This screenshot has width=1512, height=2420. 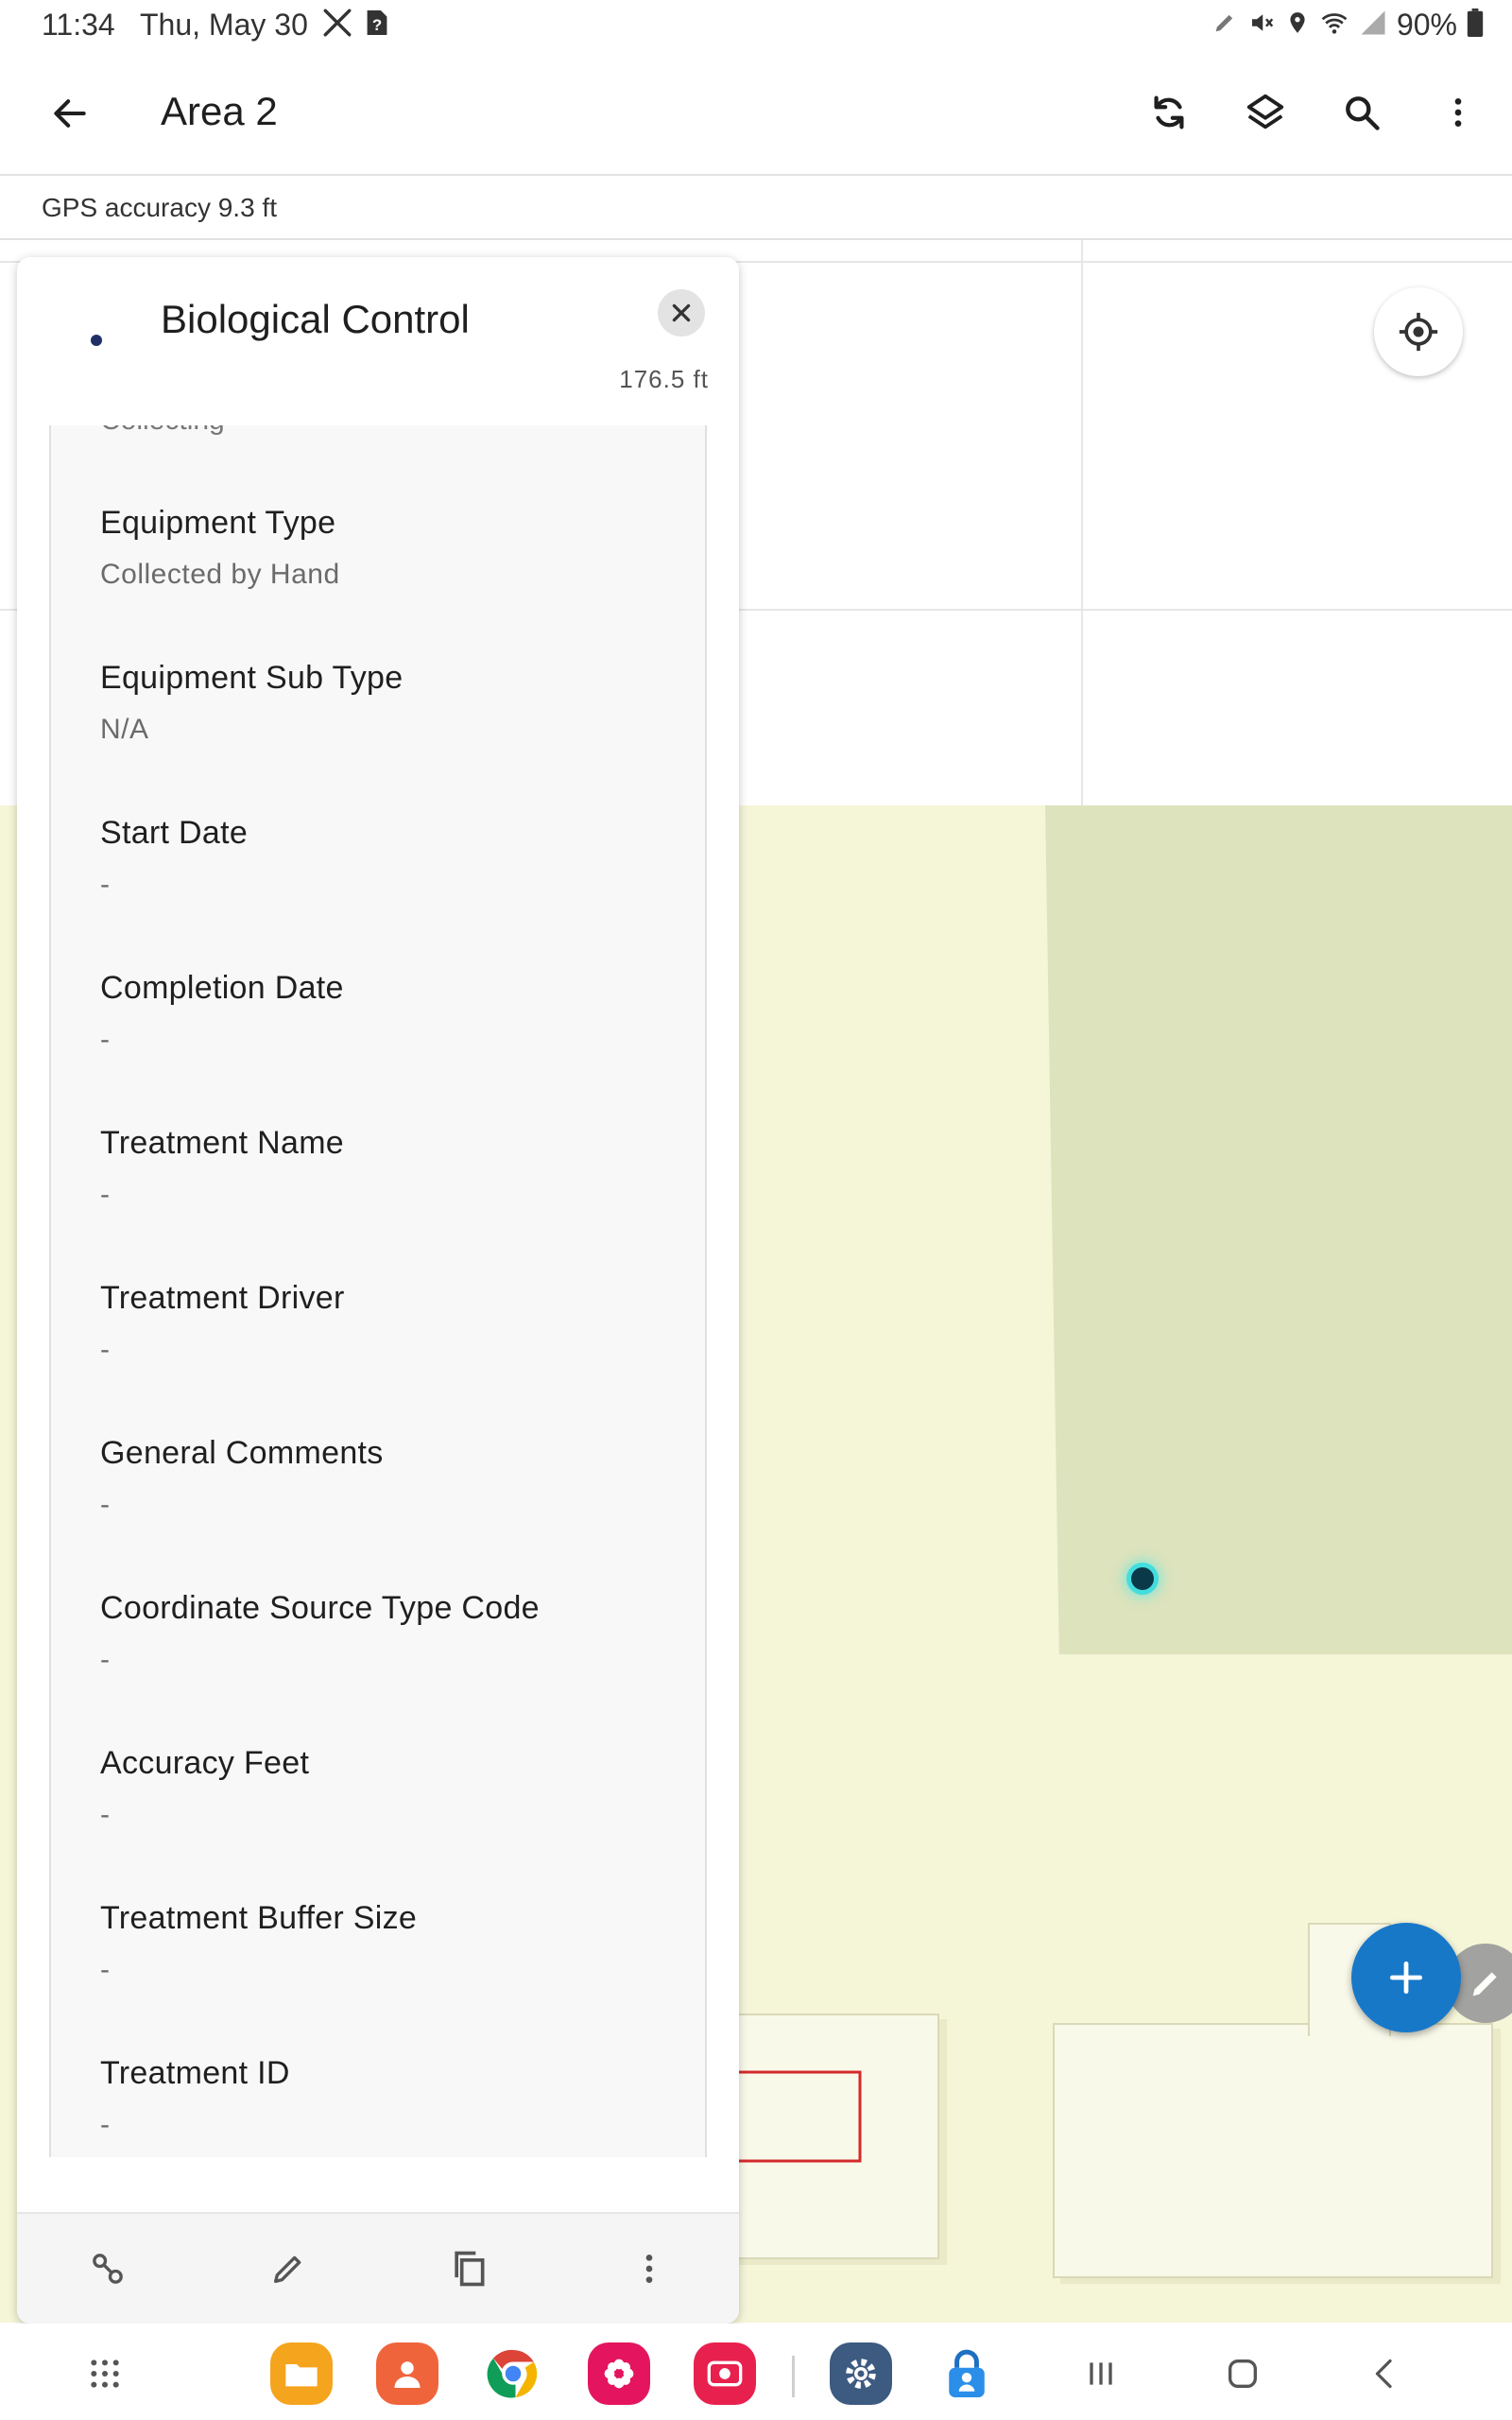 I want to click on battery-percent: 90%, so click(x=1426, y=24).